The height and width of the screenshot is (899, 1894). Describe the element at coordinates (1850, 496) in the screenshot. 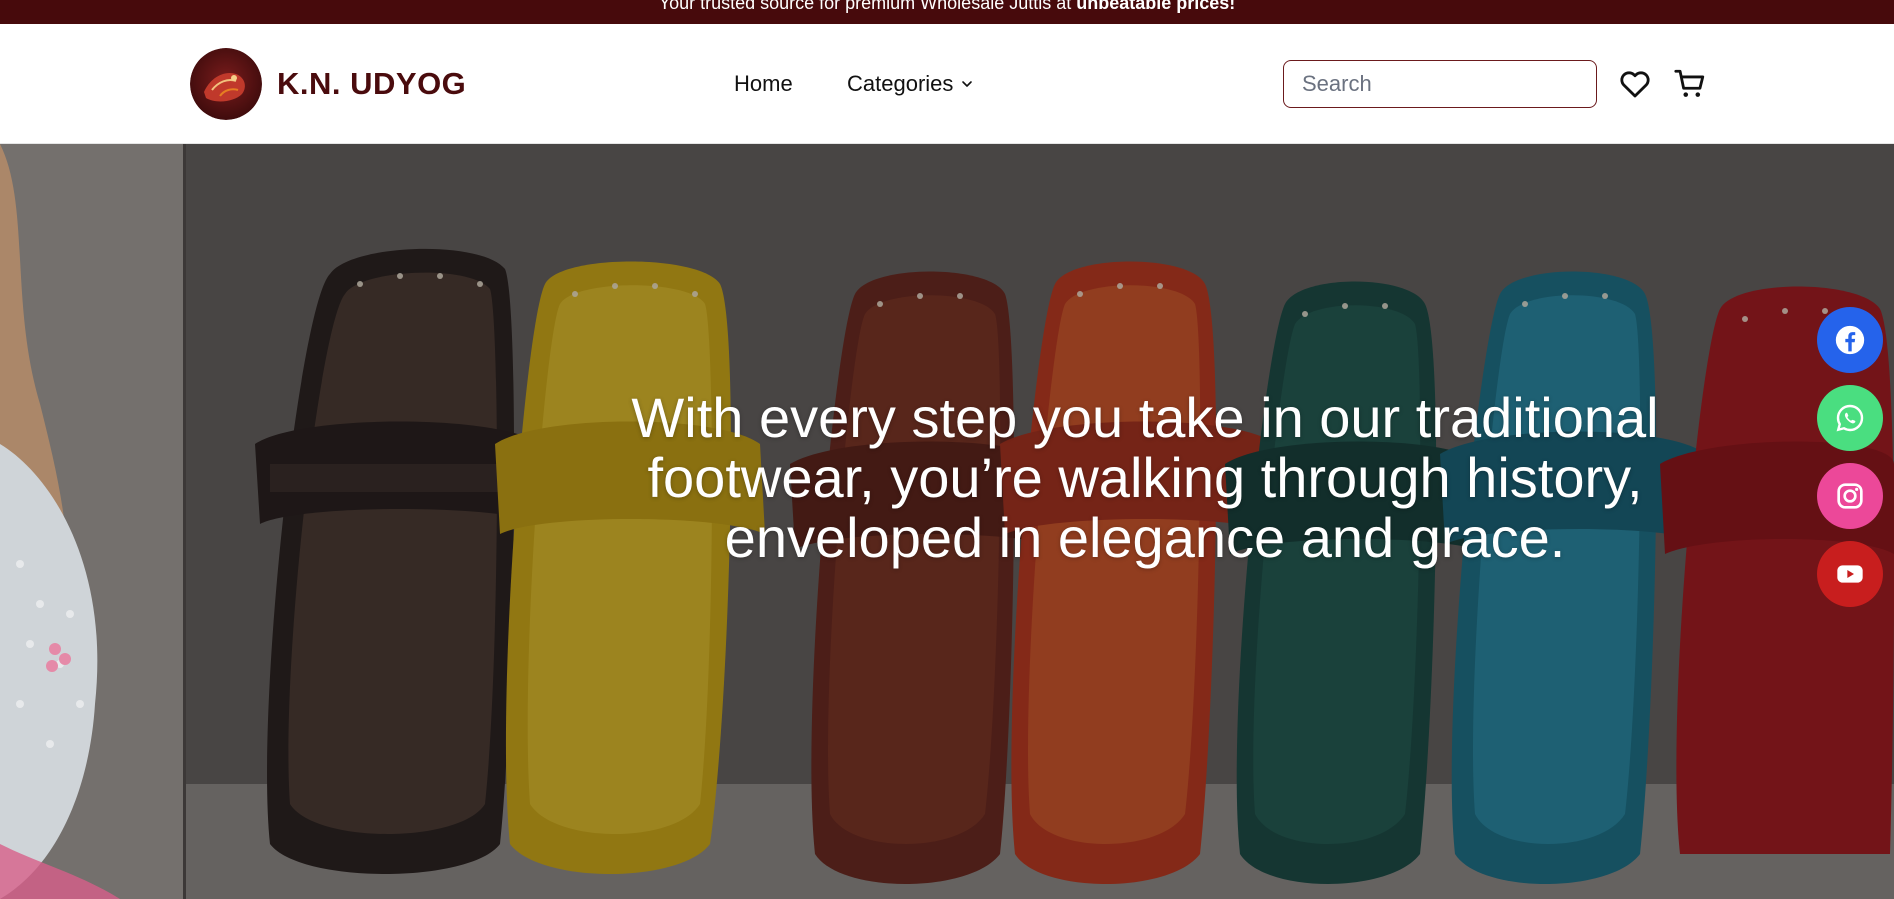

I see `instagram-icon` at that location.